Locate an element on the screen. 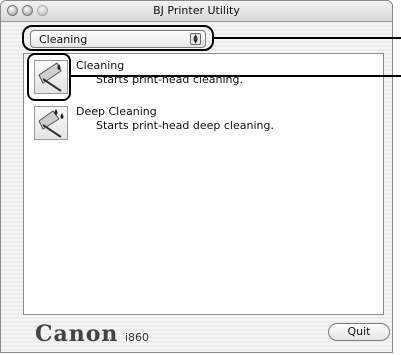 The image size is (401, 355). popup-callout-outline is located at coordinates (118, 38).